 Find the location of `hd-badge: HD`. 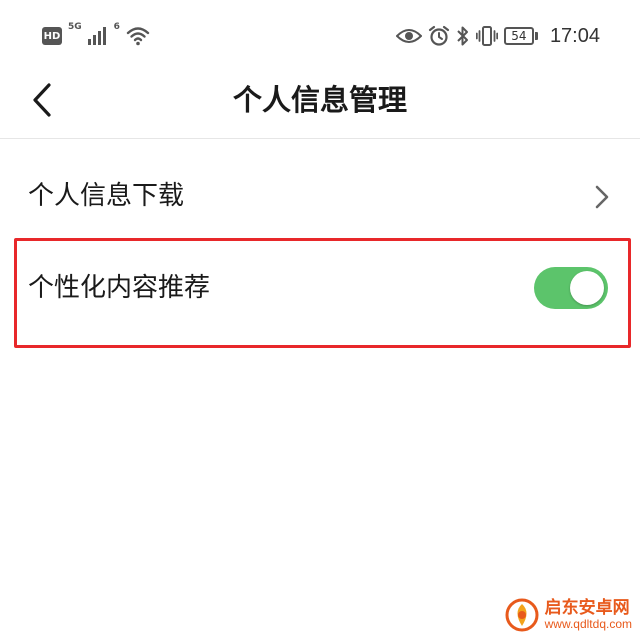

hd-badge: HD is located at coordinates (52, 36).